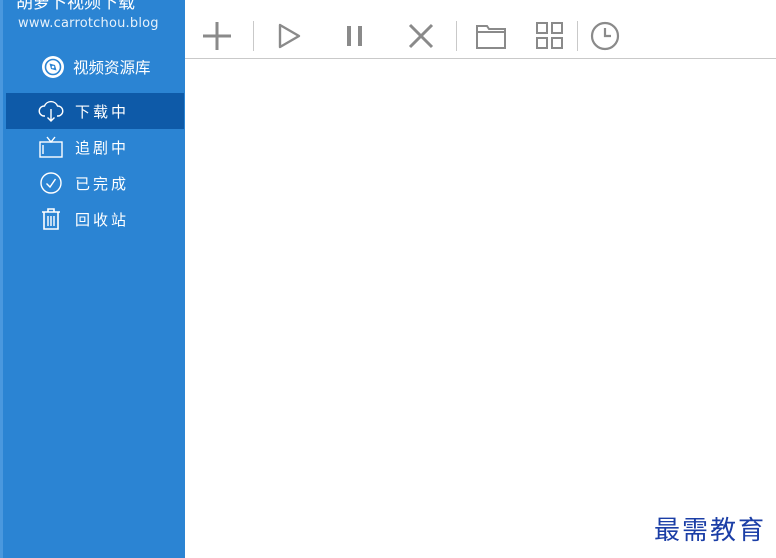 This screenshot has width=776, height=558. What do you see at coordinates (1, 279) in the screenshot?
I see `sidebar-edge` at bounding box center [1, 279].